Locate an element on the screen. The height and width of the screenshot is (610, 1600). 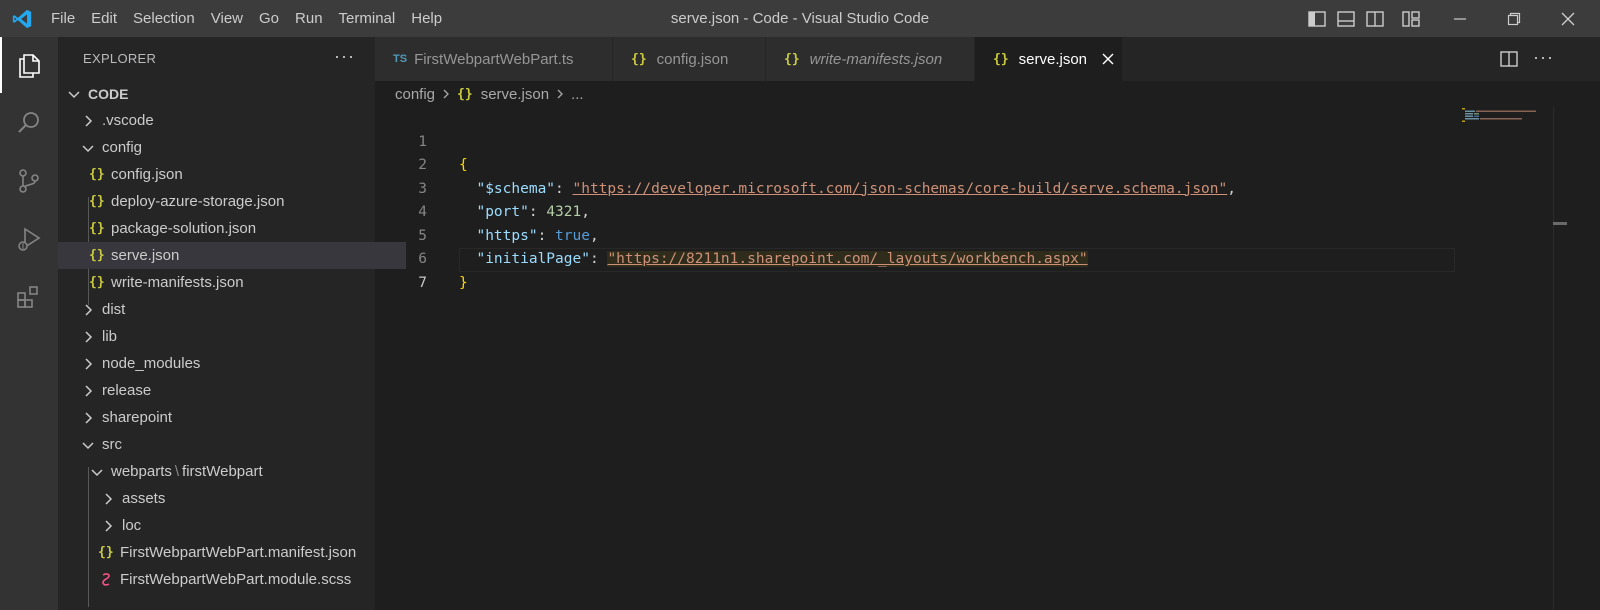
activity-search is located at coordinates (29, 123).